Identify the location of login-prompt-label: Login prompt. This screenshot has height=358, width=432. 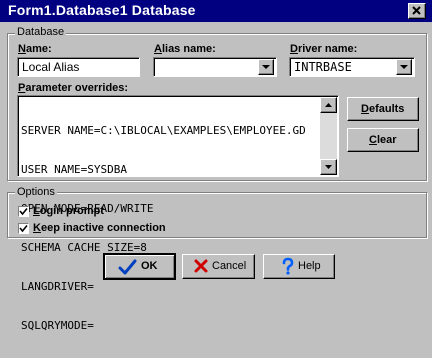
(68, 211).